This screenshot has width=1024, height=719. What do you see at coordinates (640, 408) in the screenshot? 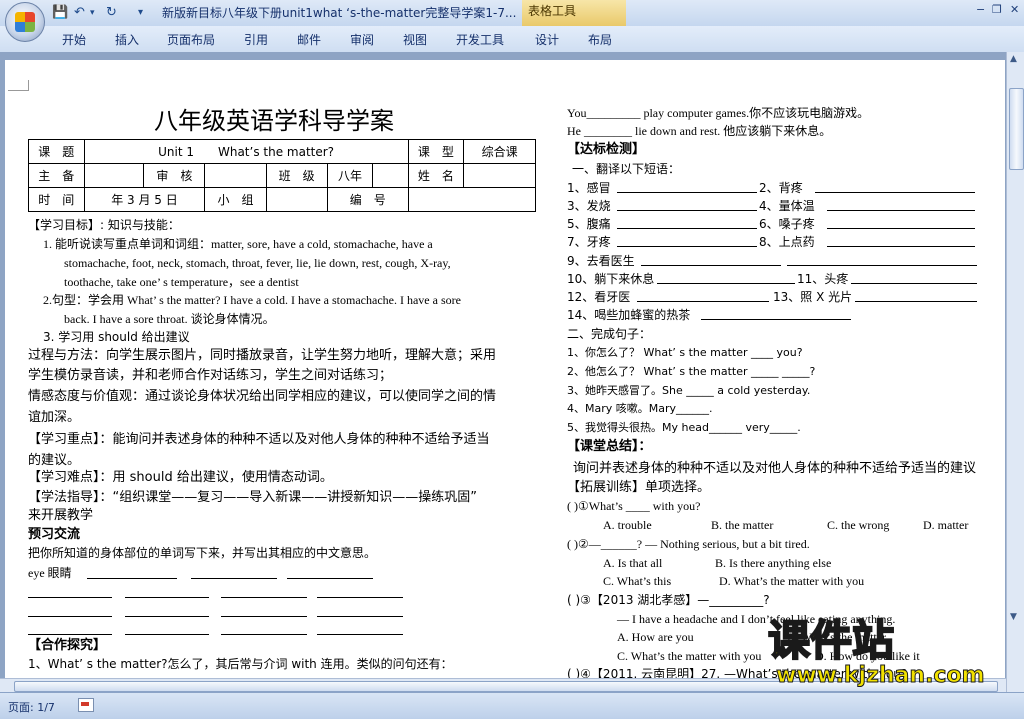
I see `sentence-item: 4、Mary 咳嗽。Mary______.` at bounding box center [640, 408].